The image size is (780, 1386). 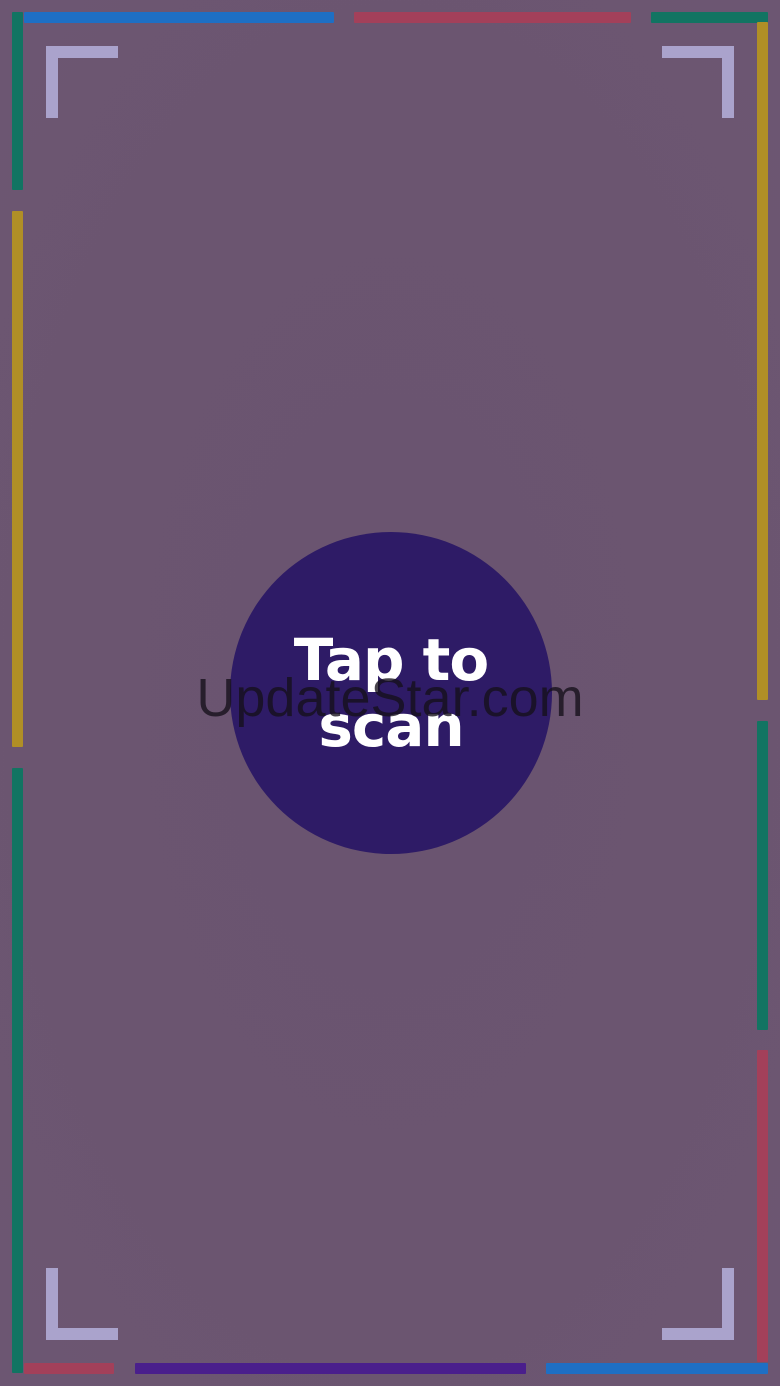 I want to click on frame-bar-right-green, so click(x=762, y=875).